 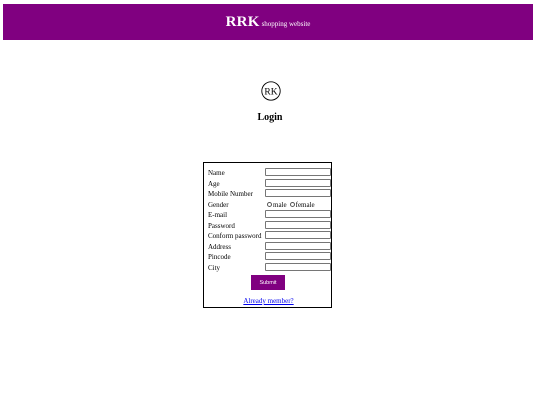 I want to click on pincode-input, so click(x=298, y=256).